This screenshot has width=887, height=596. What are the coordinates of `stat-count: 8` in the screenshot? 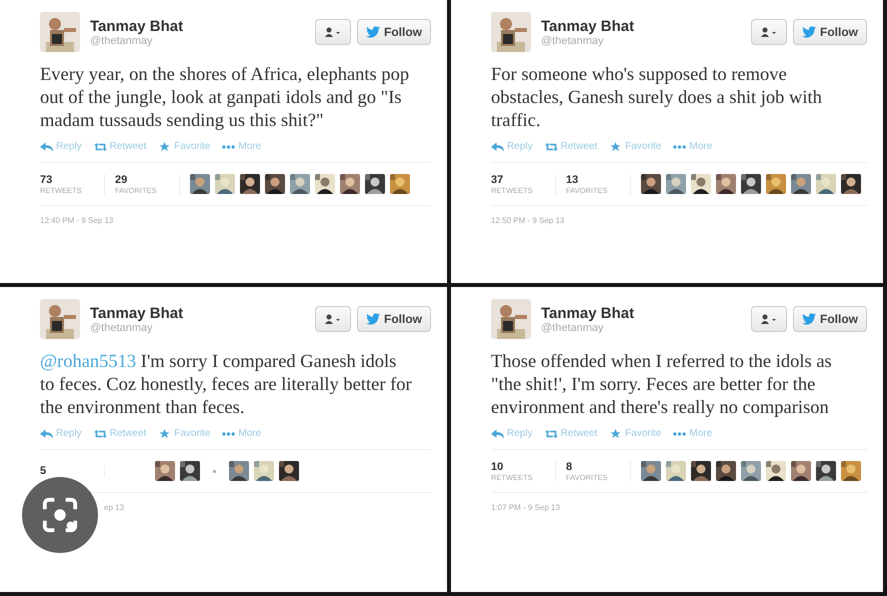 It's located at (592, 466).